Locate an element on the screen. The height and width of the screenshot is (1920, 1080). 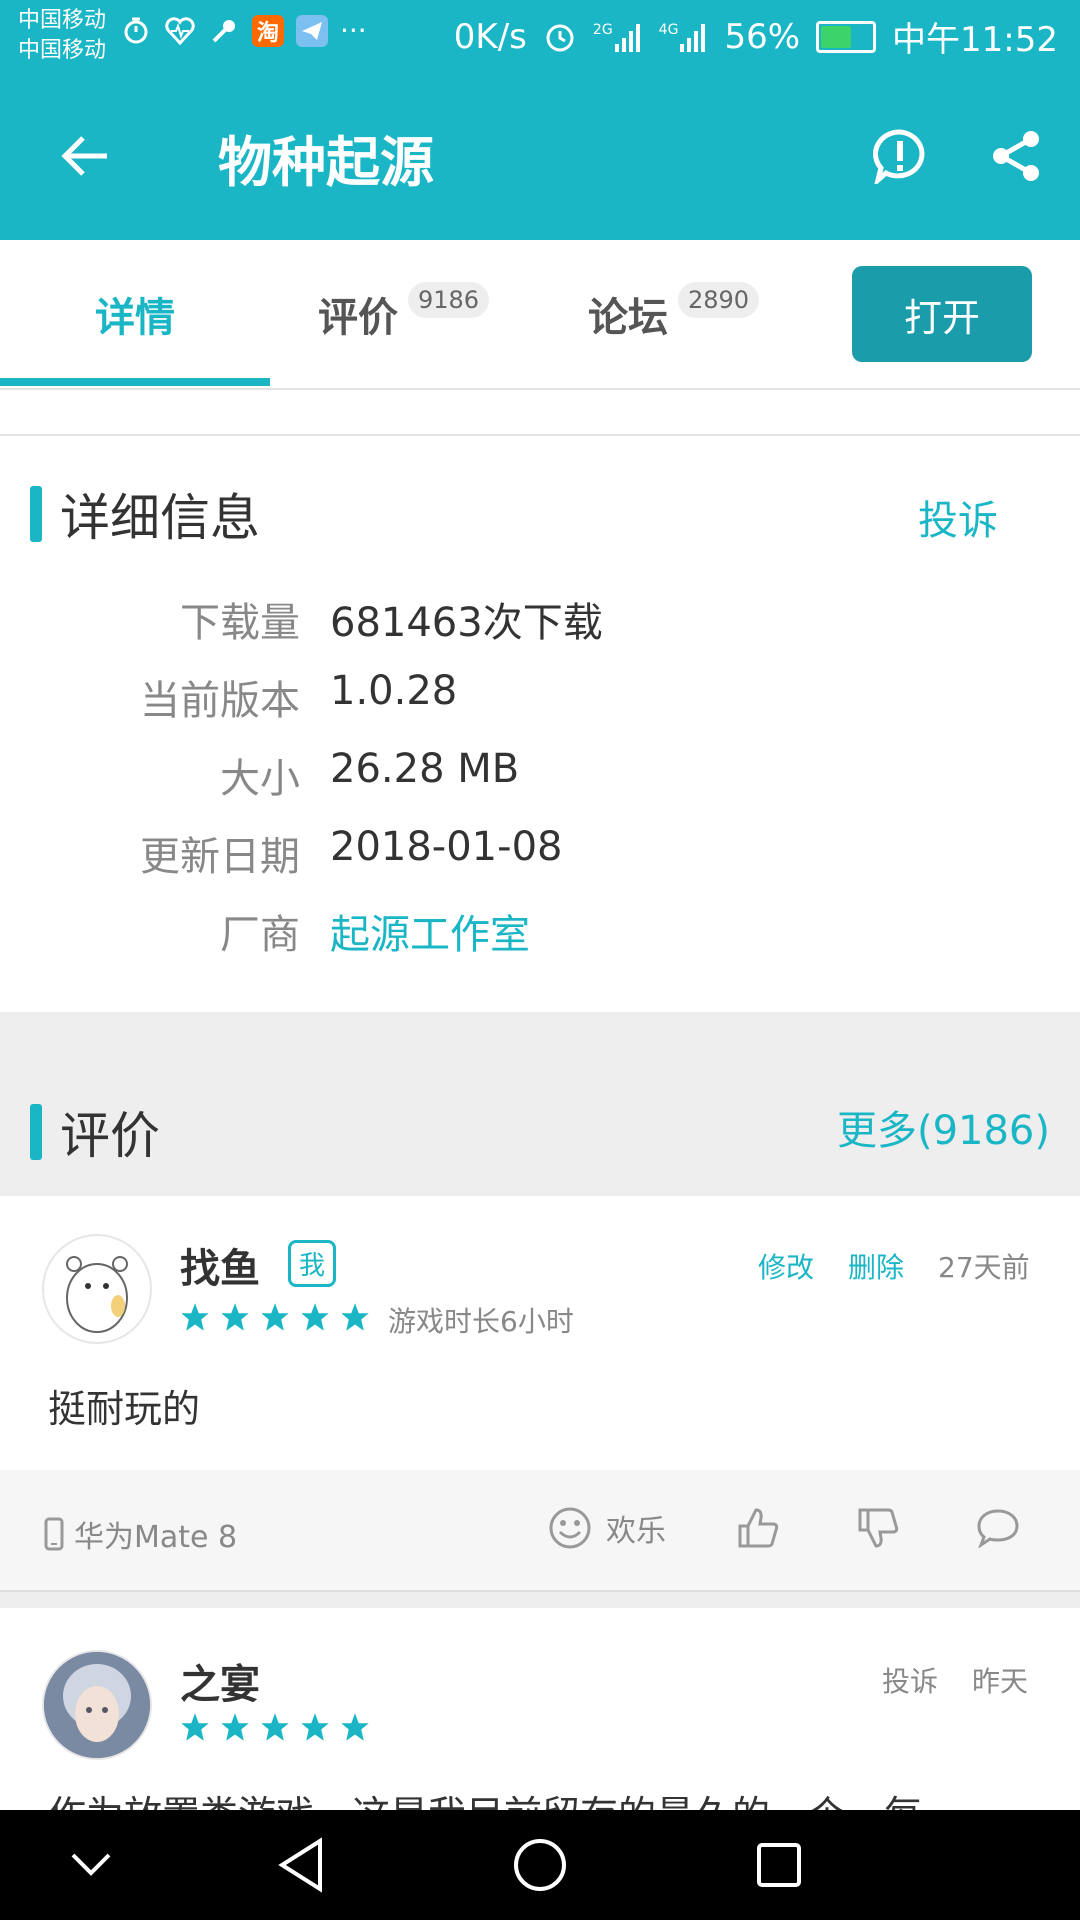
comment-button is located at coordinates (998, 1530).